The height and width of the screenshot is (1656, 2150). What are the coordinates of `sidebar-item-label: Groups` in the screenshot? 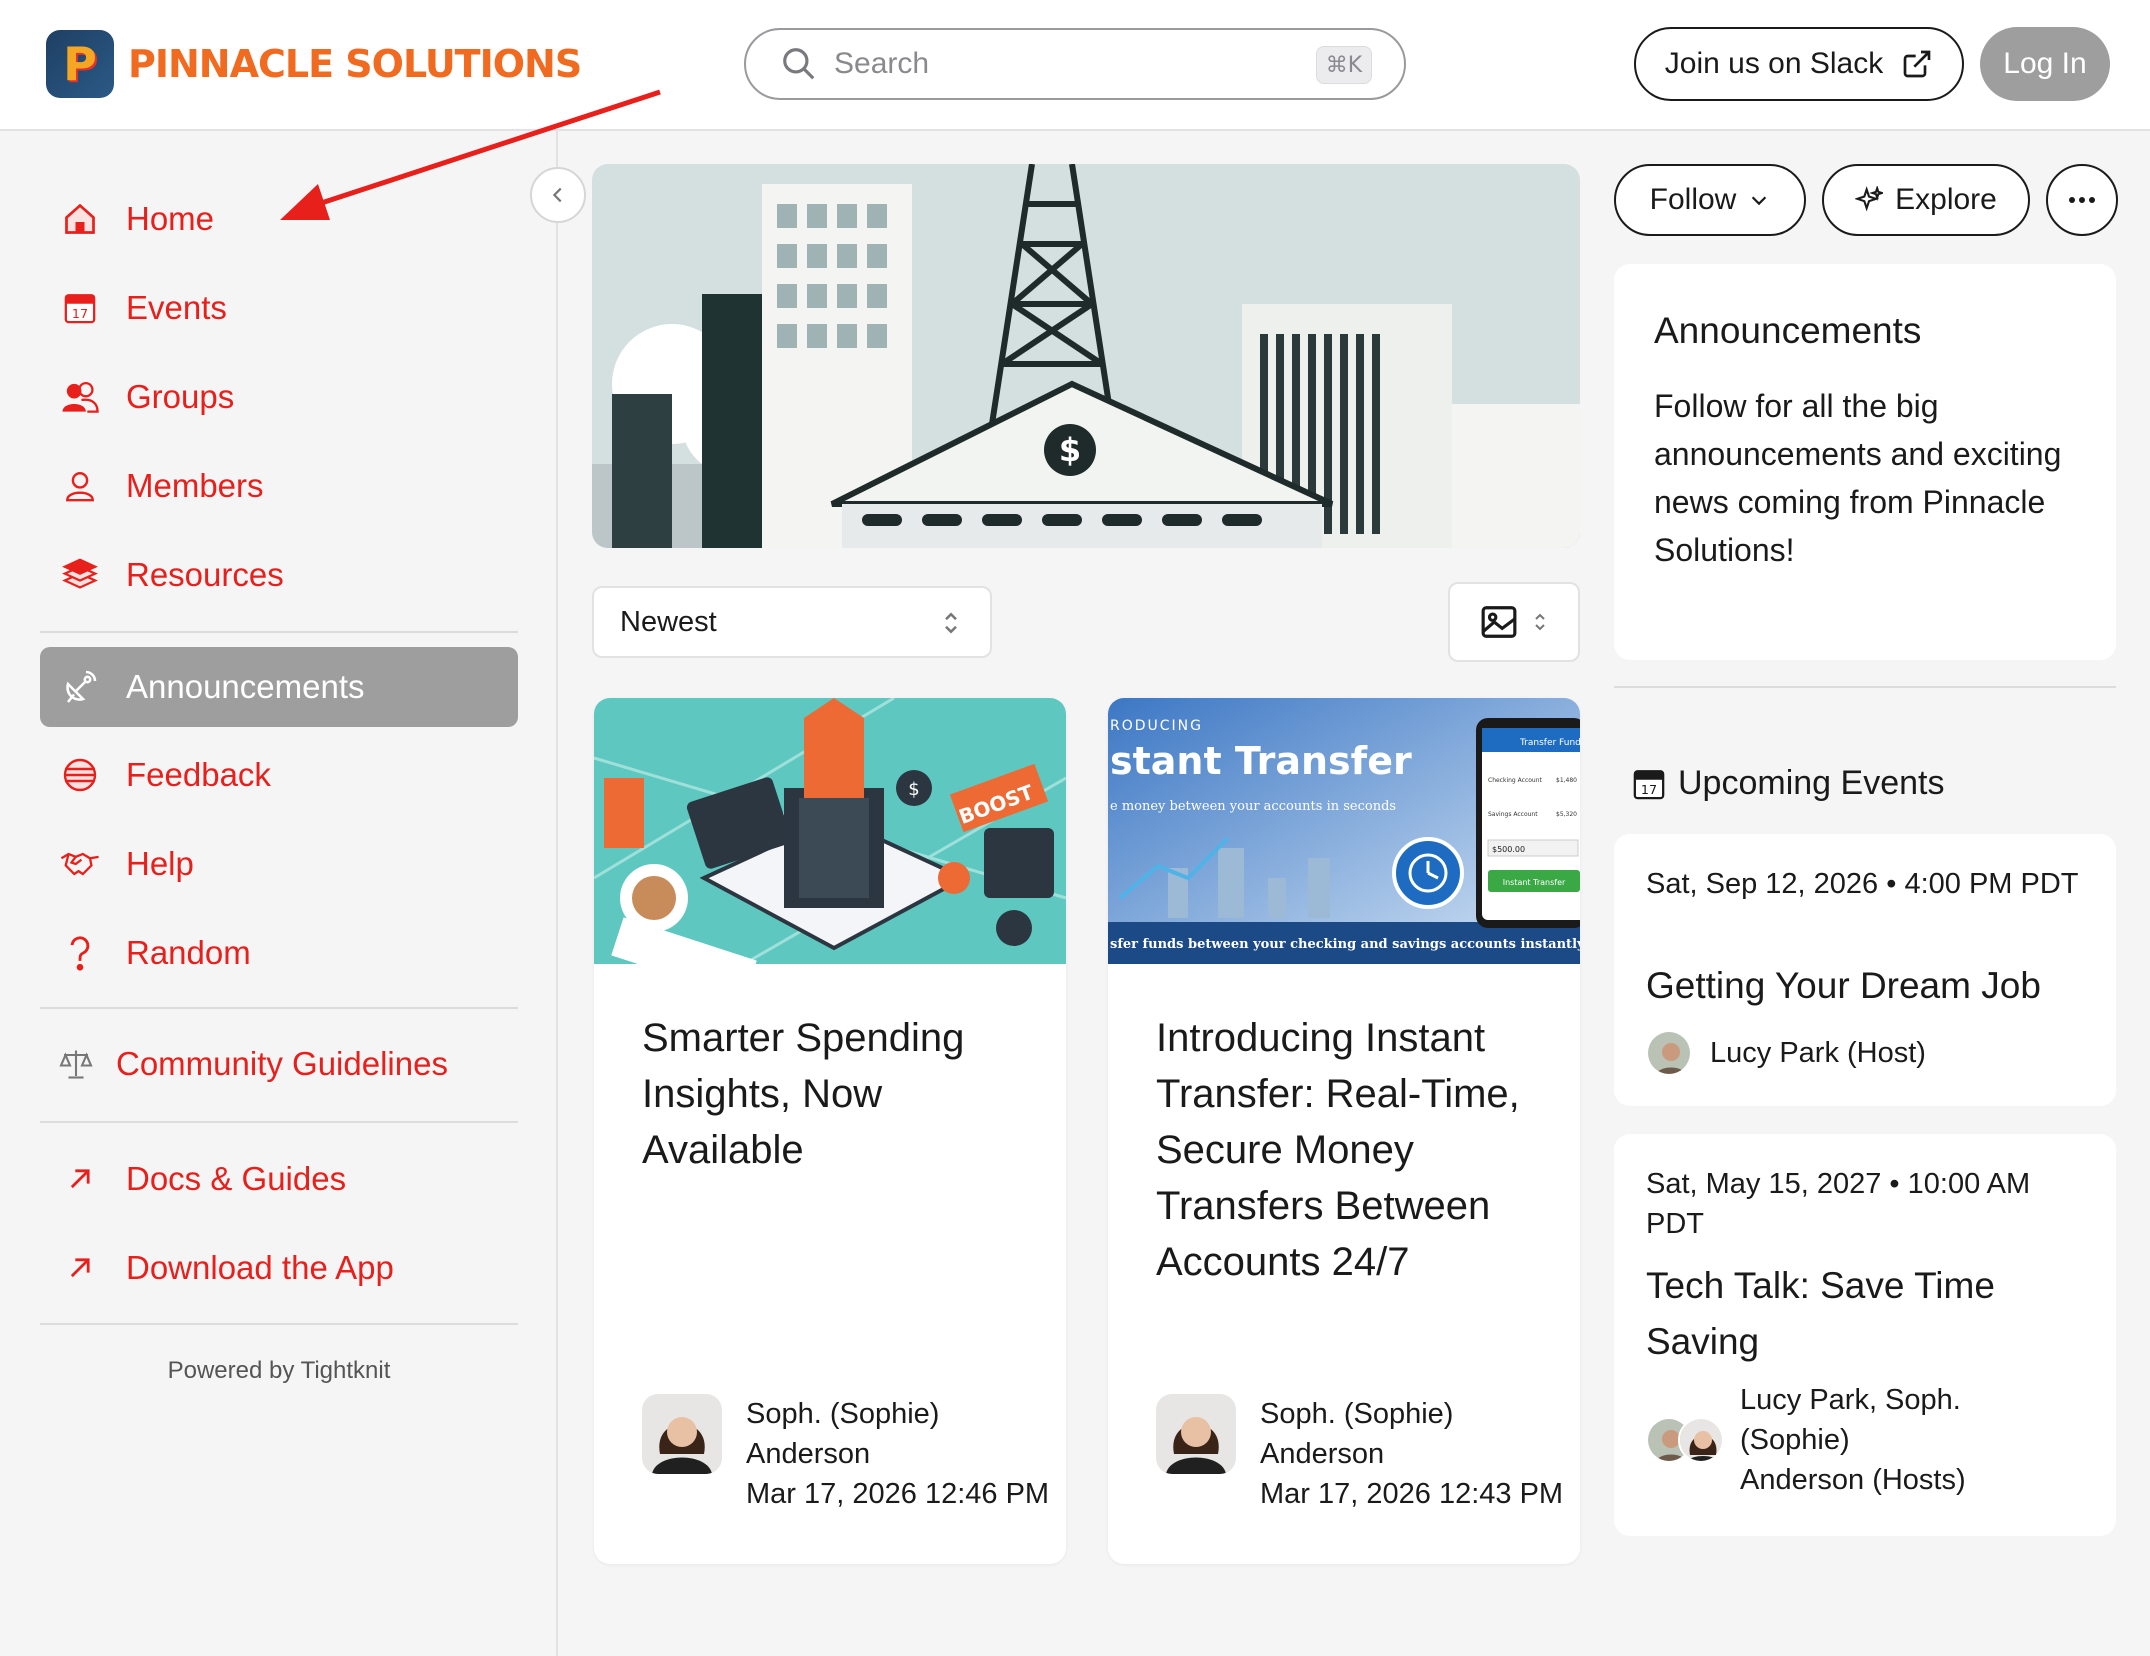 It's located at (180, 396).